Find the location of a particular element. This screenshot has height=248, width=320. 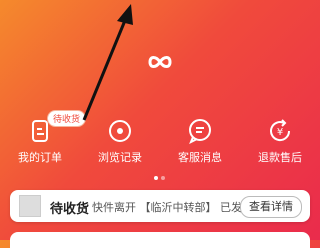

quick-action-service: 客服消息 is located at coordinates (200, 141).